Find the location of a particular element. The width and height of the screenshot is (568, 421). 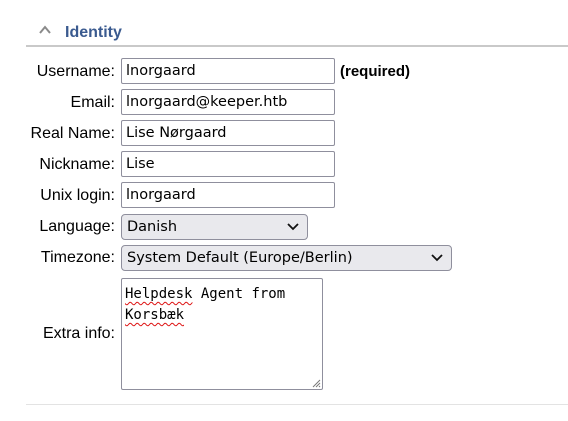

chevron-up-icon is located at coordinates (45, 30).